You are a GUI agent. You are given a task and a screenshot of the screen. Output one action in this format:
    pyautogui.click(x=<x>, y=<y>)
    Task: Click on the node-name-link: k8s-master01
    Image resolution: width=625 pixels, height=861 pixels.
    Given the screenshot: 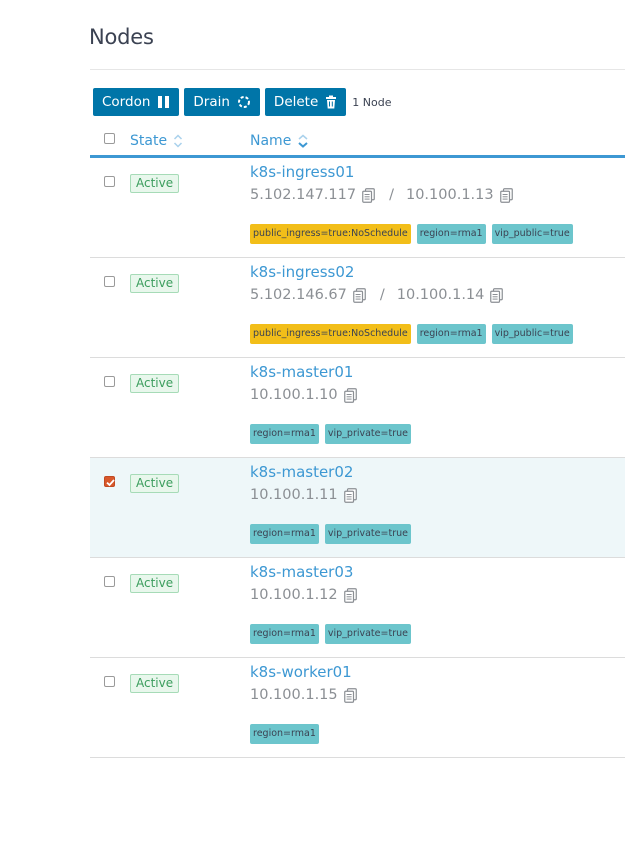 What is the action you would take?
    pyautogui.click(x=301, y=372)
    